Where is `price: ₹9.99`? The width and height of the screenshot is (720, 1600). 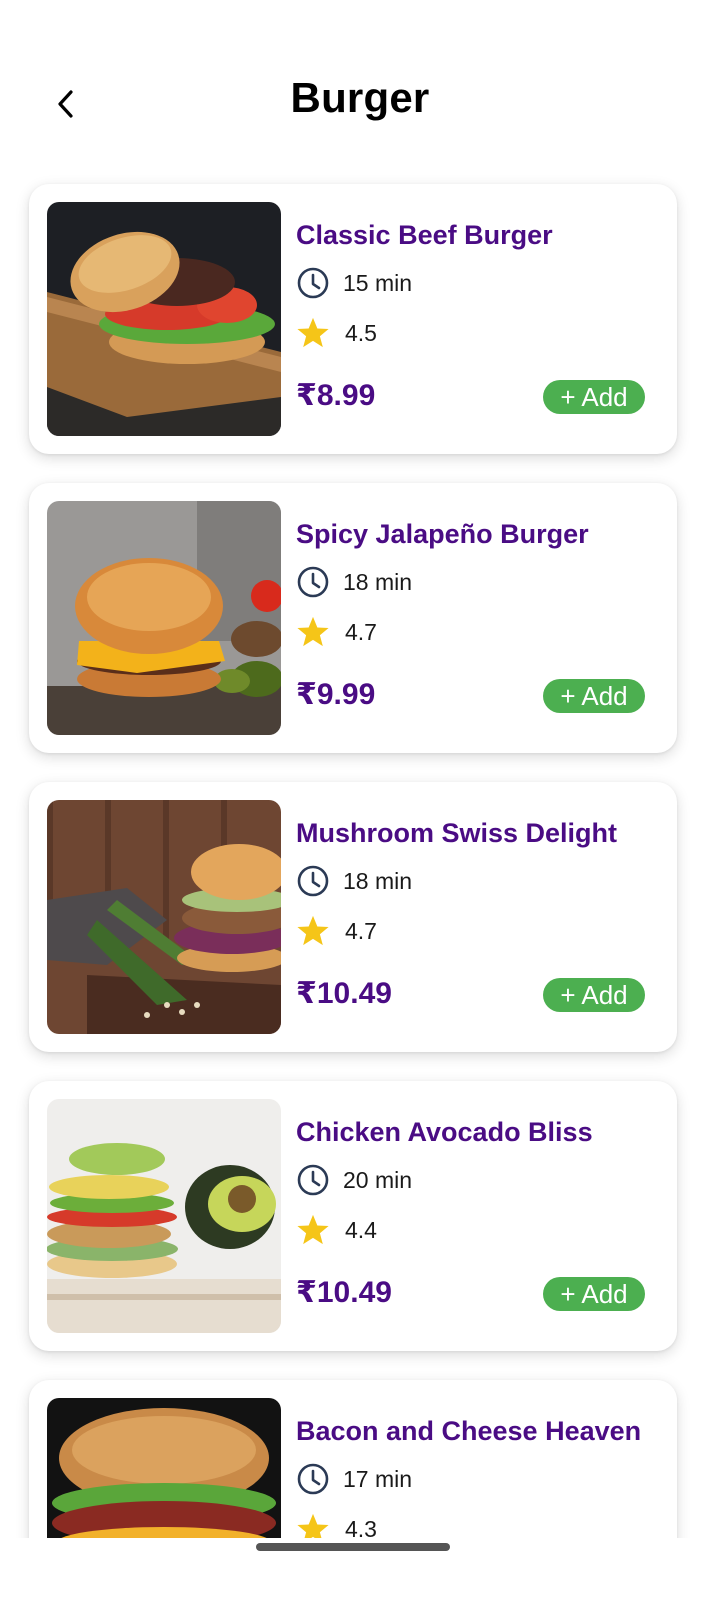 price: ₹9.99 is located at coordinates (336, 694).